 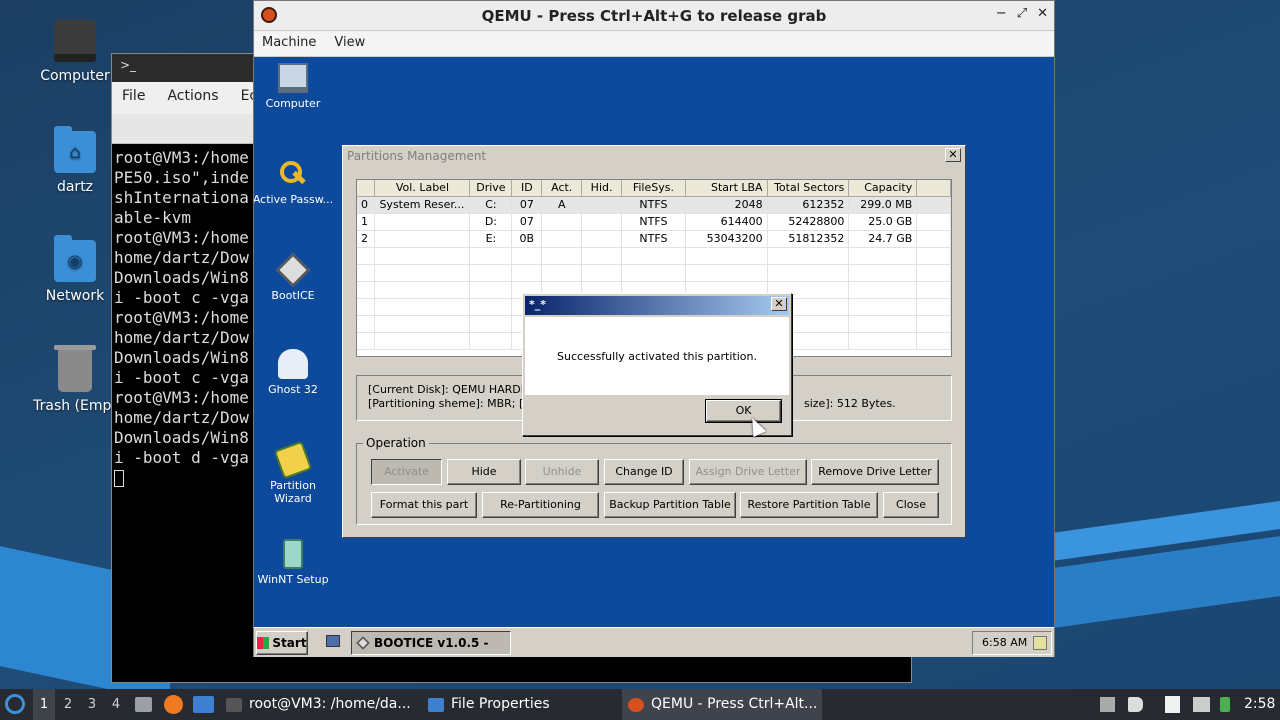 What do you see at coordinates (911, 505) in the screenshot?
I see `close-button: Close` at bounding box center [911, 505].